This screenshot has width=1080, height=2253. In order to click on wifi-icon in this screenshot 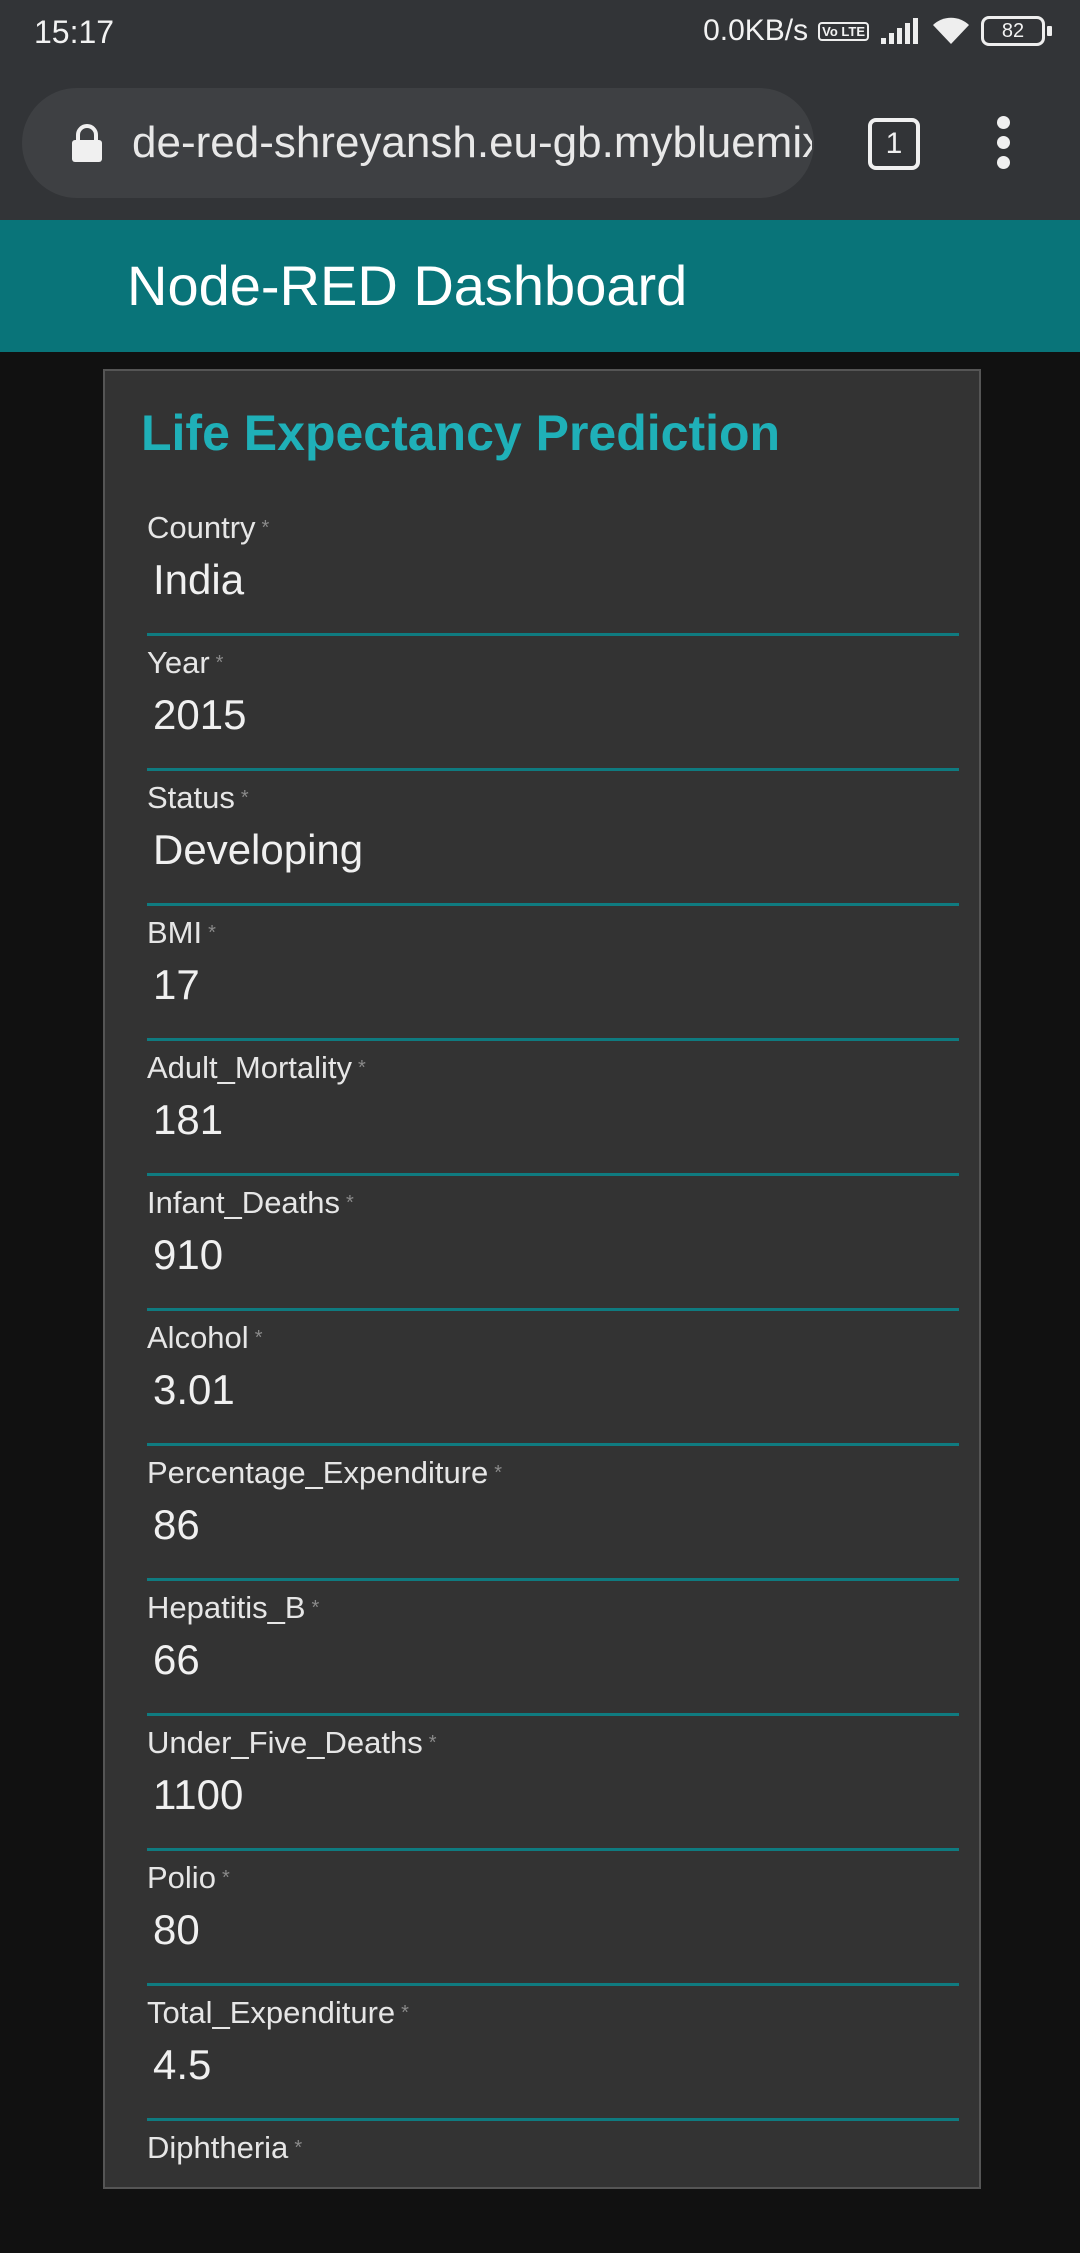, I will do `click(951, 30)`.